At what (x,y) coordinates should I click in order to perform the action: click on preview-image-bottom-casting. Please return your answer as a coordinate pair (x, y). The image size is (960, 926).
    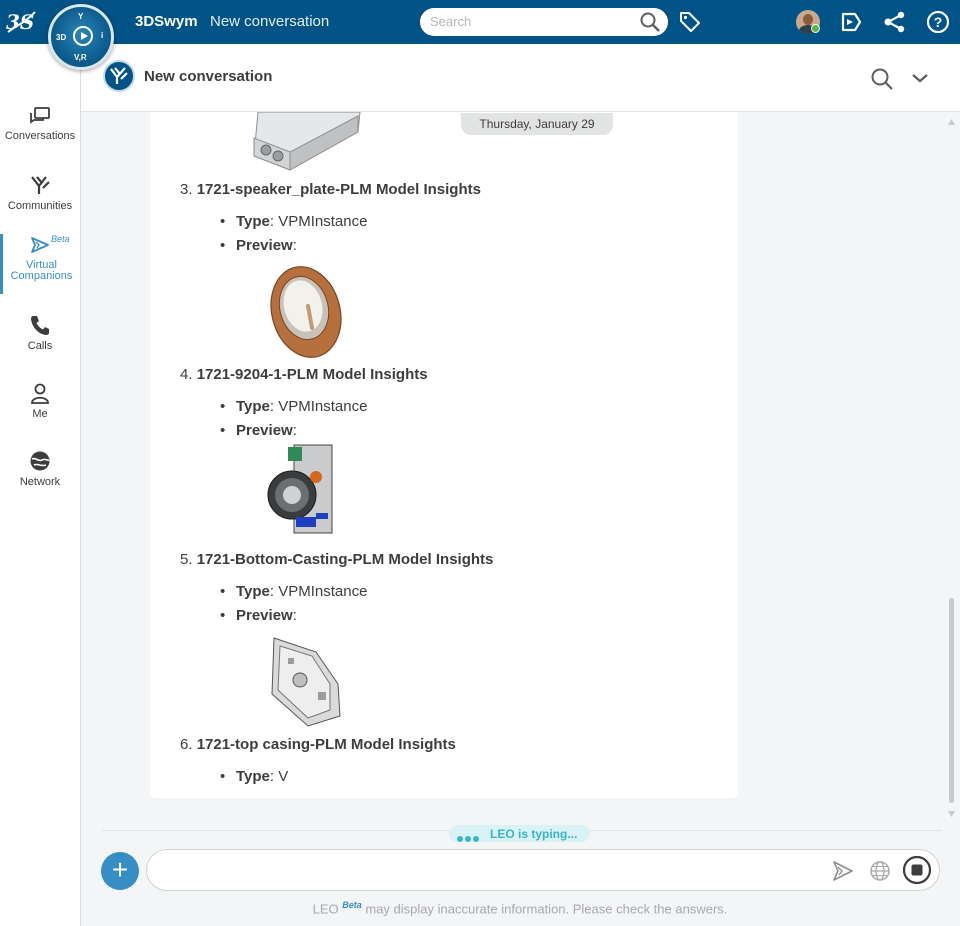
    Looking at the image, I should click on (306, 683).